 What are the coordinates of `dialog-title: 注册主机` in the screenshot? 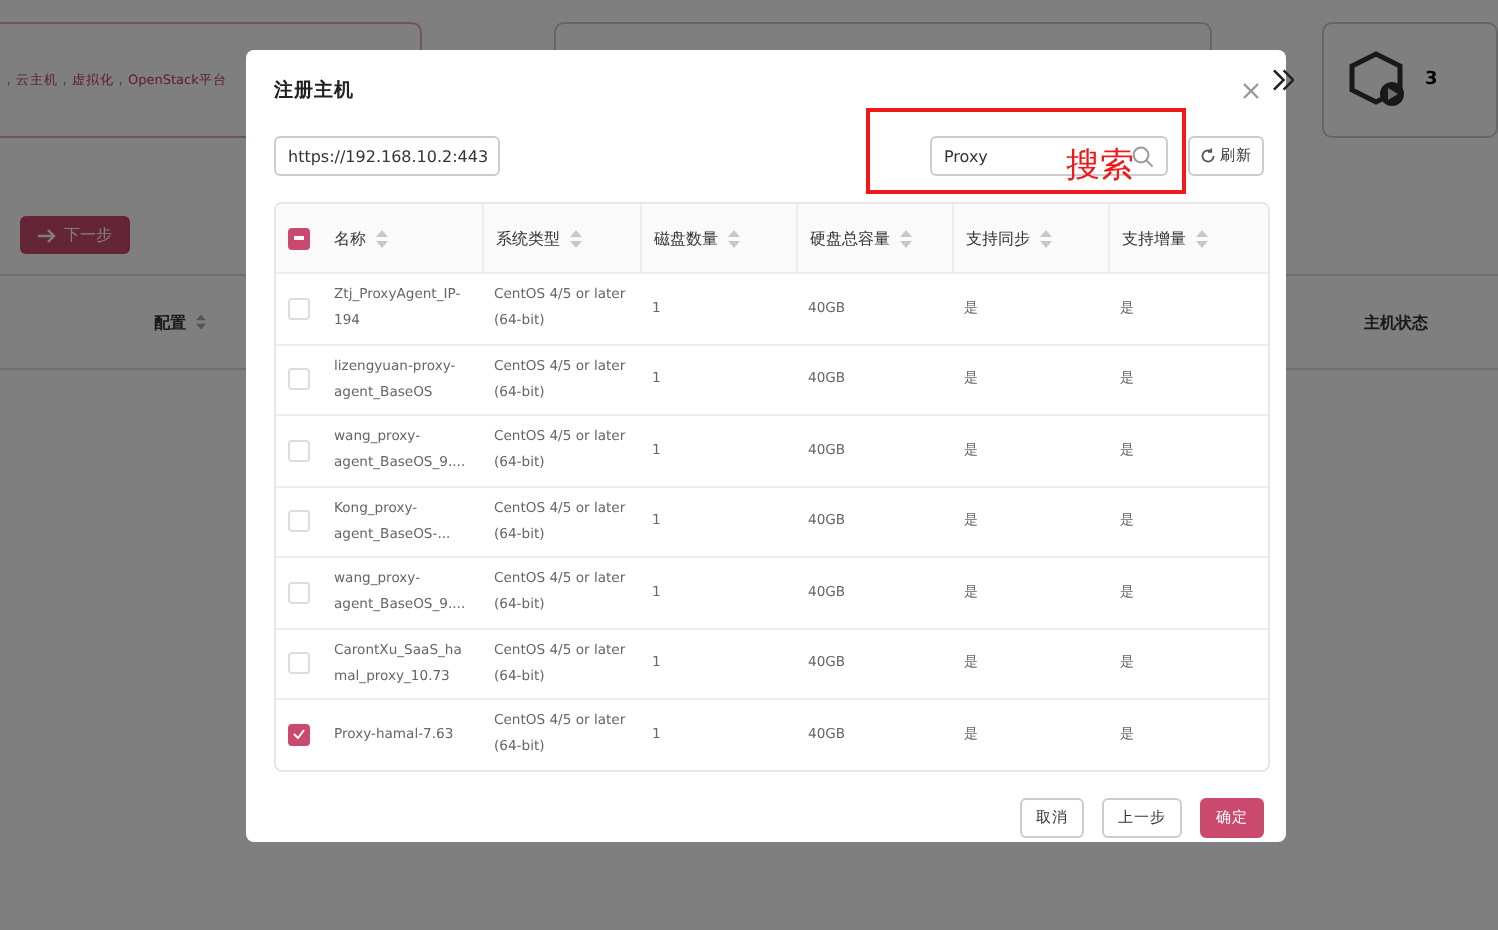 It's located at (314, 90).